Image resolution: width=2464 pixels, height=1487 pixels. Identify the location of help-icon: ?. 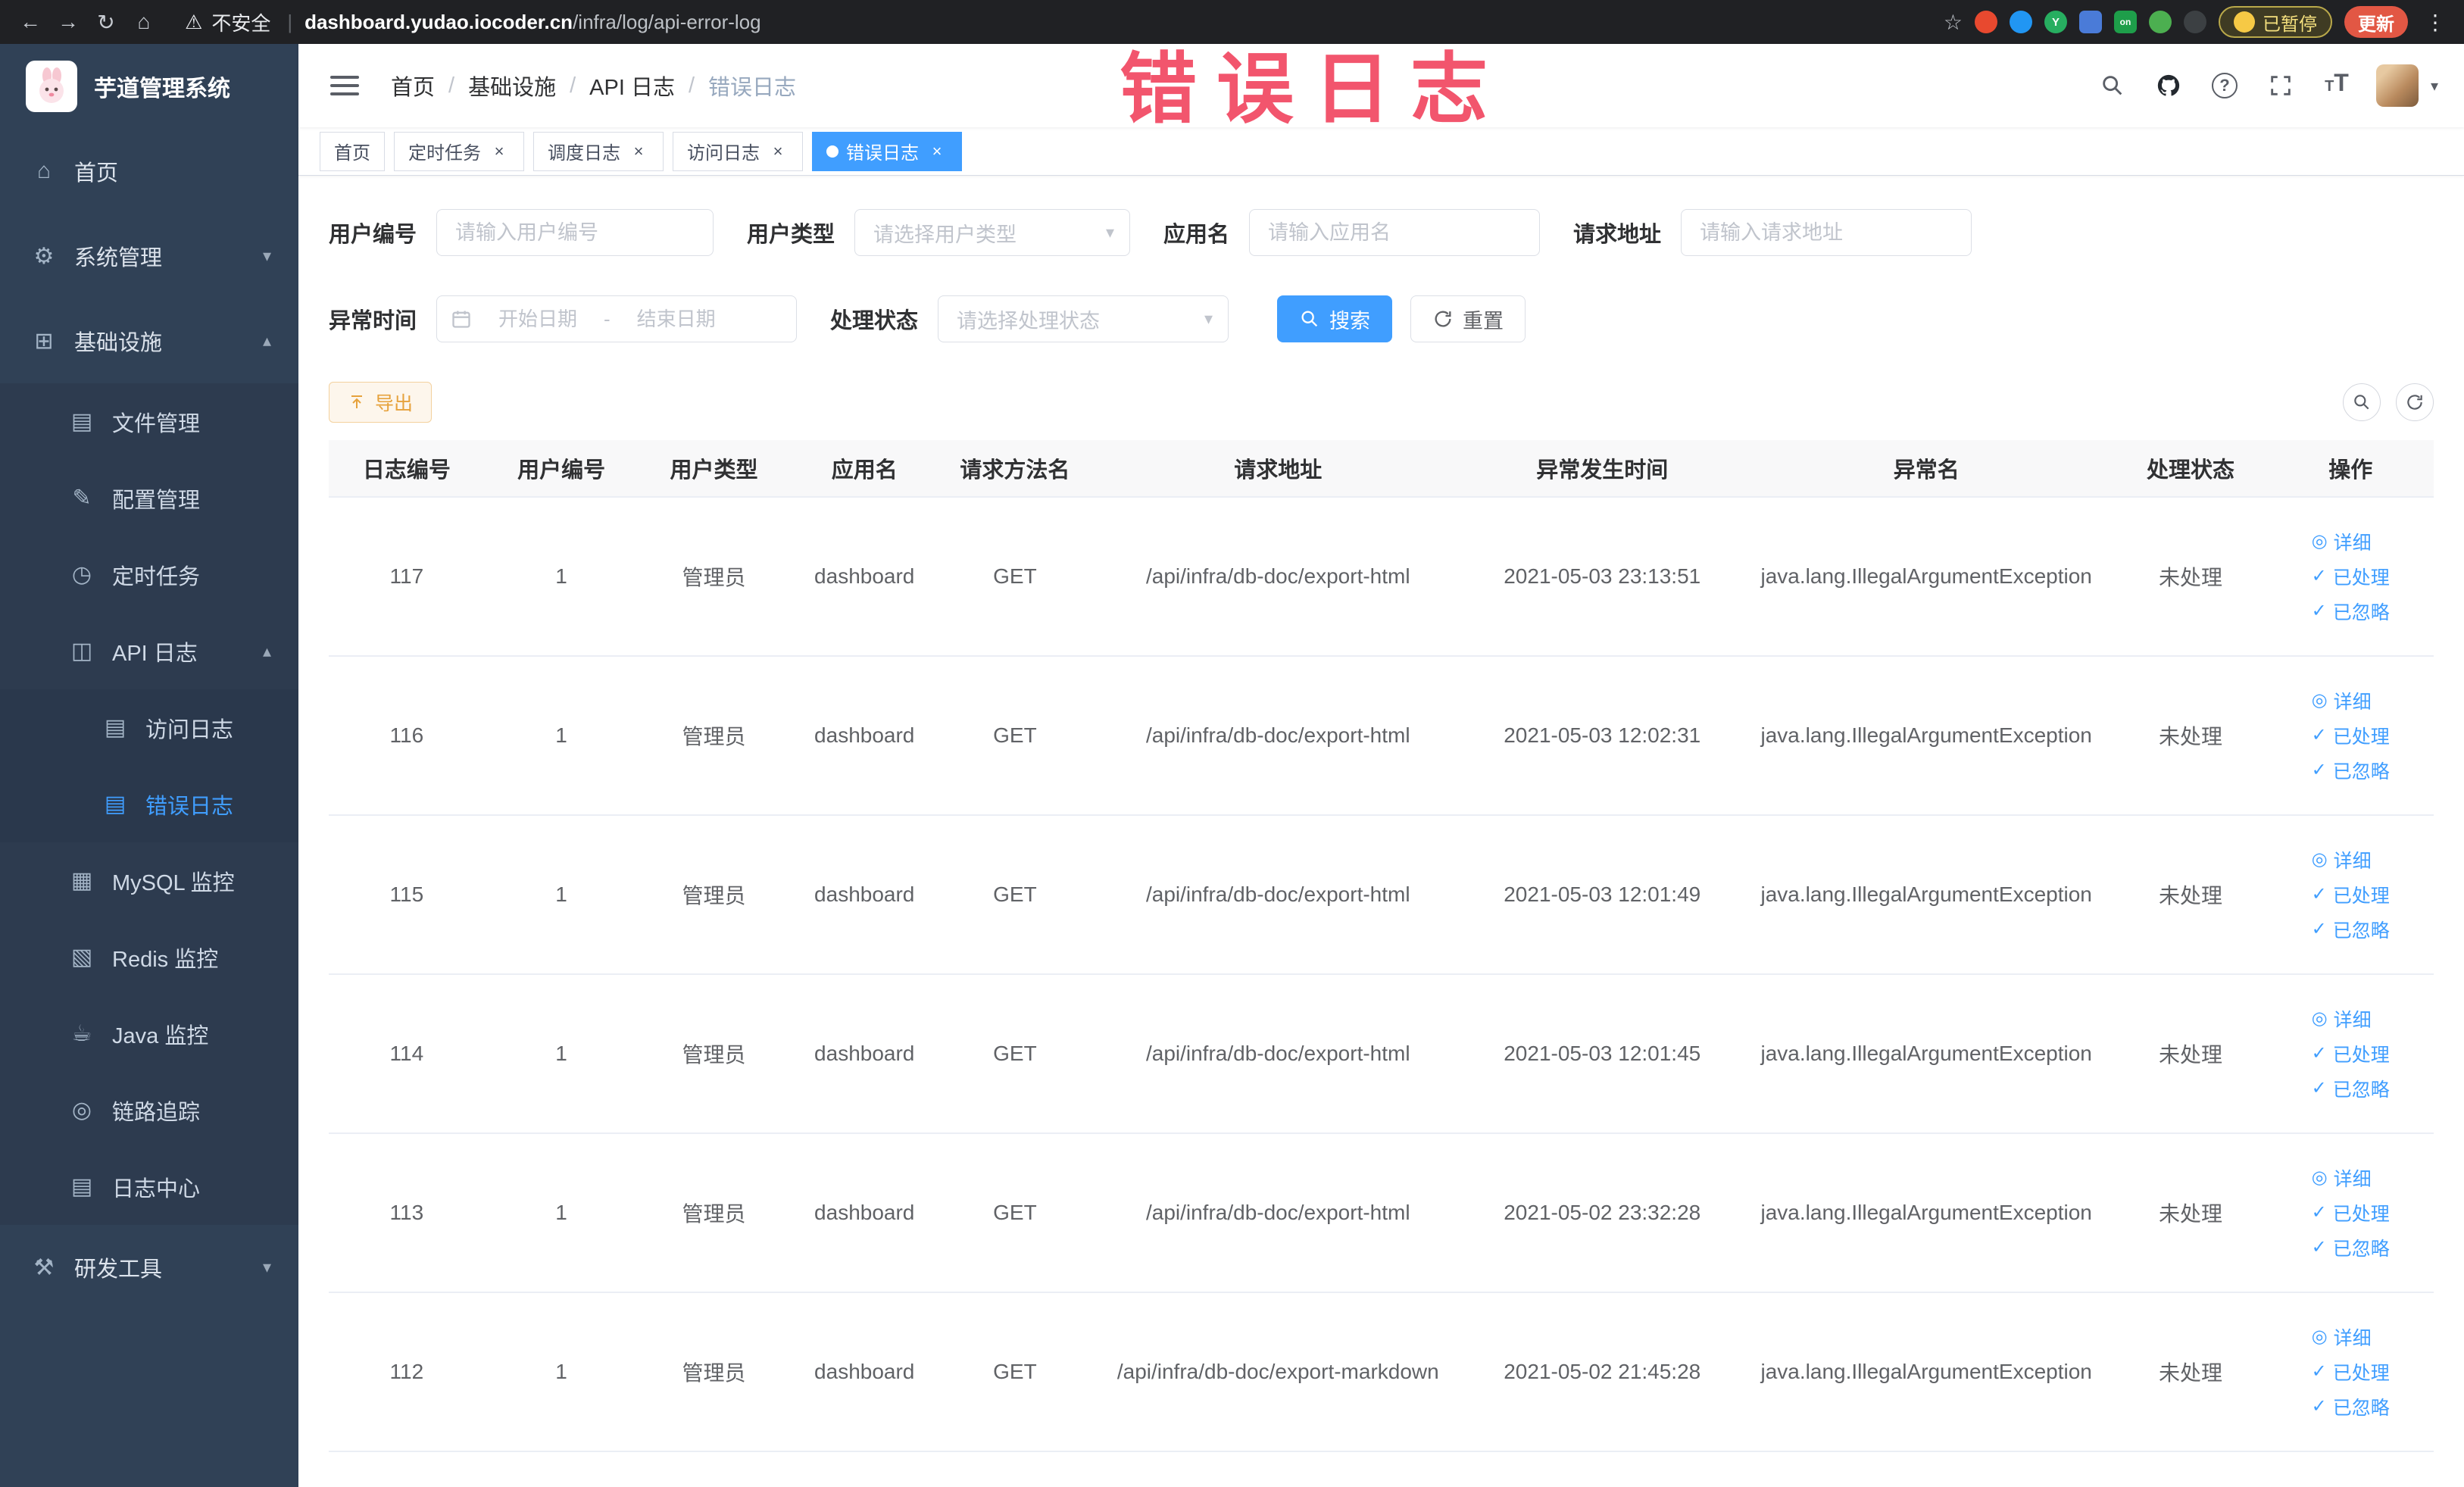
(2224, 85).